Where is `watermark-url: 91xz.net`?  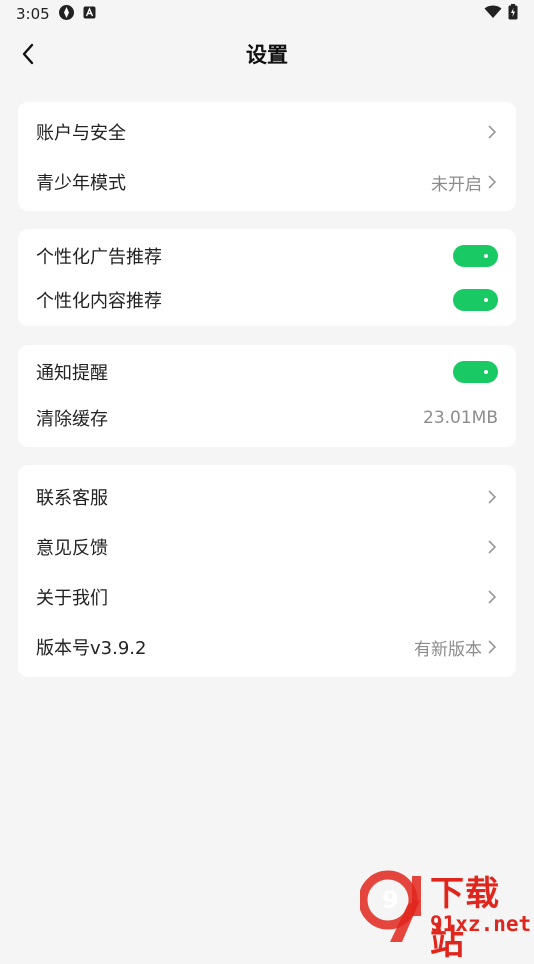
watermark-url: 91xz.net is located at coordinates (481, 924).